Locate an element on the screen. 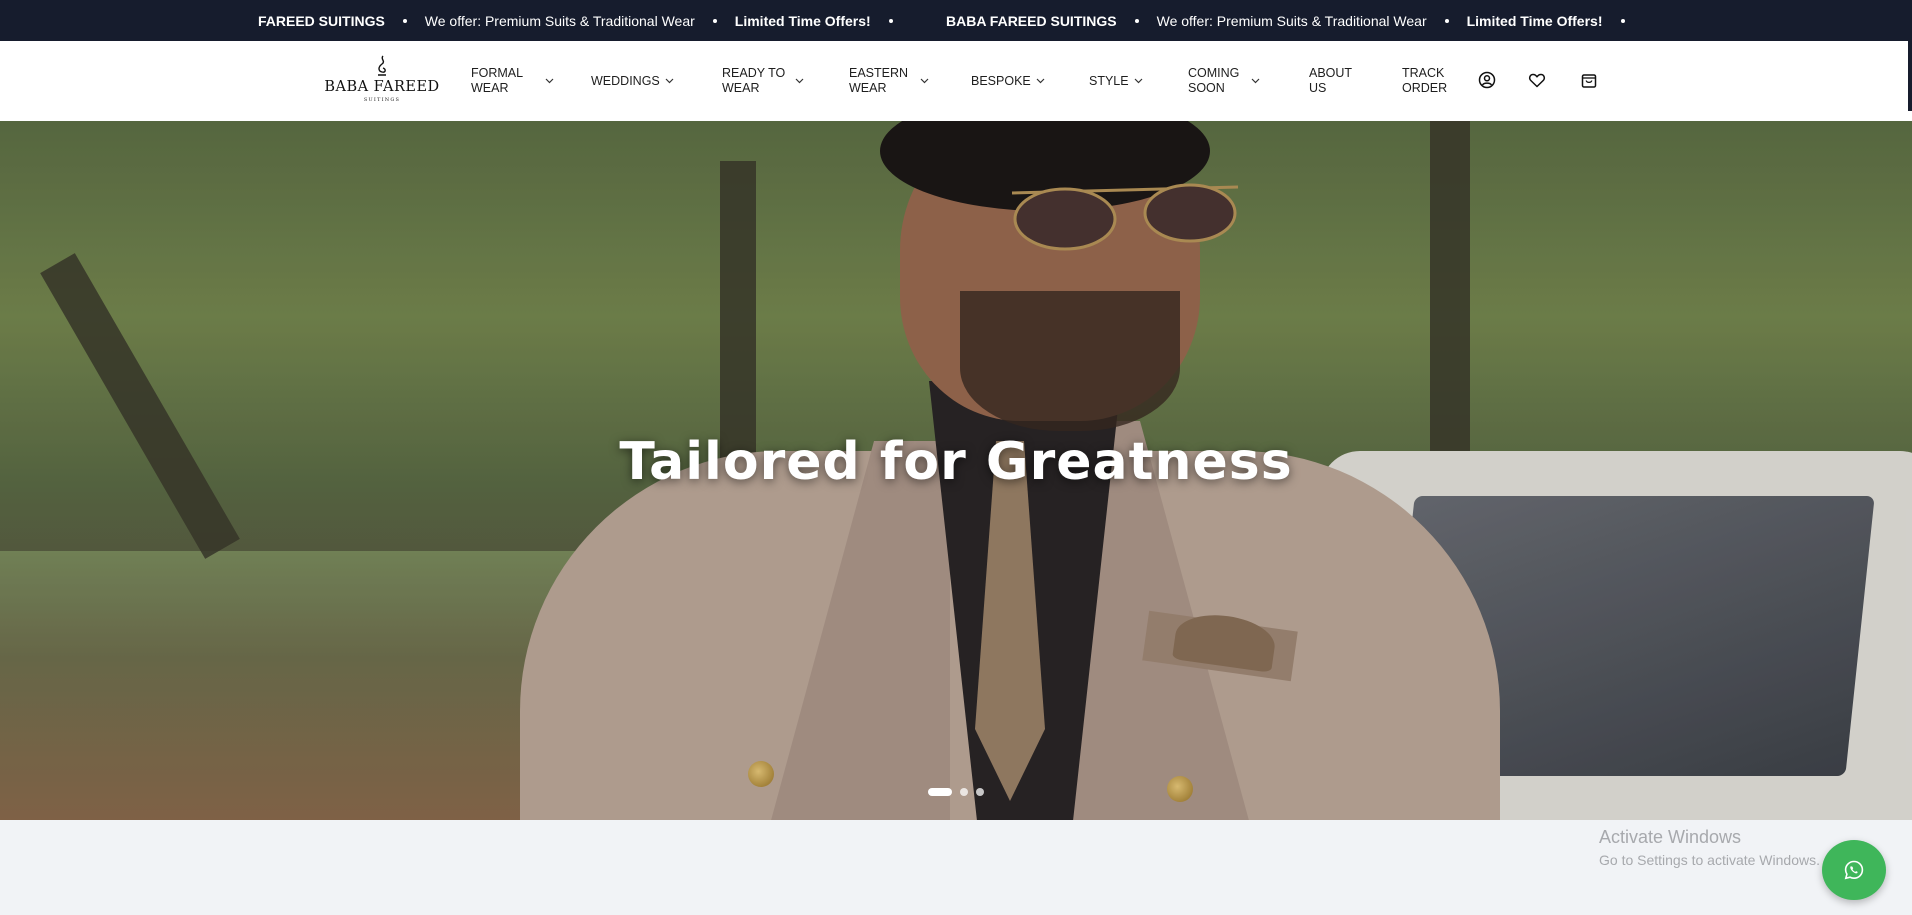  nav-label: FORMAL WEAR is located at coordinates (497, 80).